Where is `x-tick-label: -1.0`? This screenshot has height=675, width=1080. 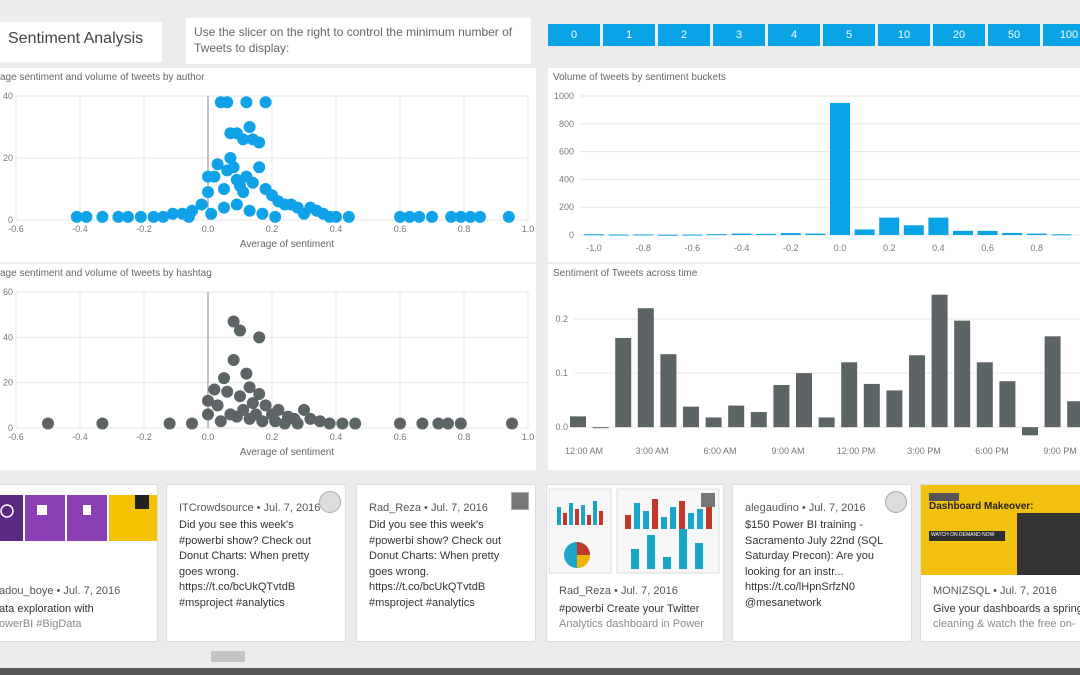 x-tick-label: -1.0 is located at coordinates (594, 248).